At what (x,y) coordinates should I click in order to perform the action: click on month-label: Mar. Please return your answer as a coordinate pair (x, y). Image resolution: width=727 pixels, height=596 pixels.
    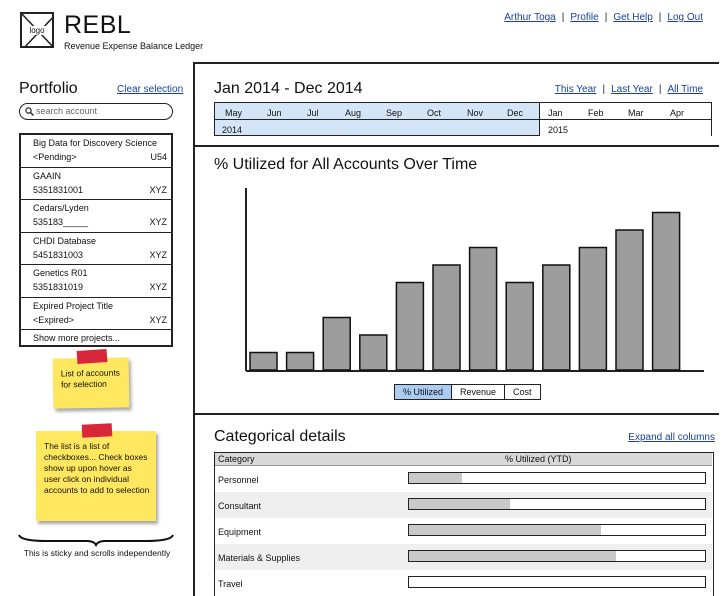
    Looking at the image, I should click on (636, 113).